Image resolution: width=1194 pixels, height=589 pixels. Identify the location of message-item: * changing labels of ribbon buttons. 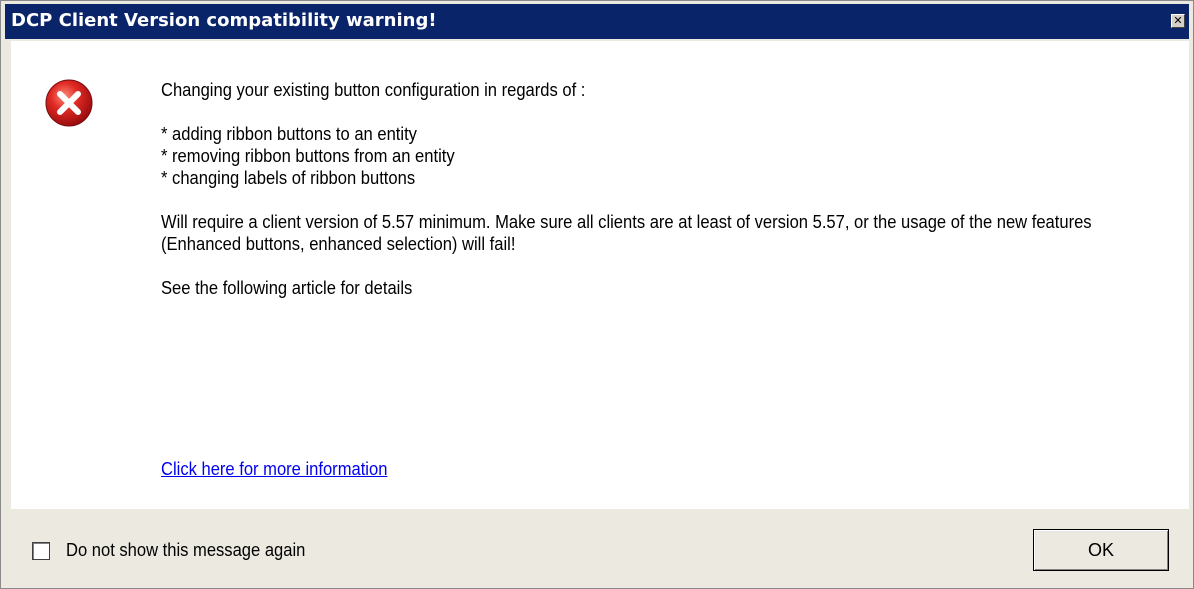
(288, 178).